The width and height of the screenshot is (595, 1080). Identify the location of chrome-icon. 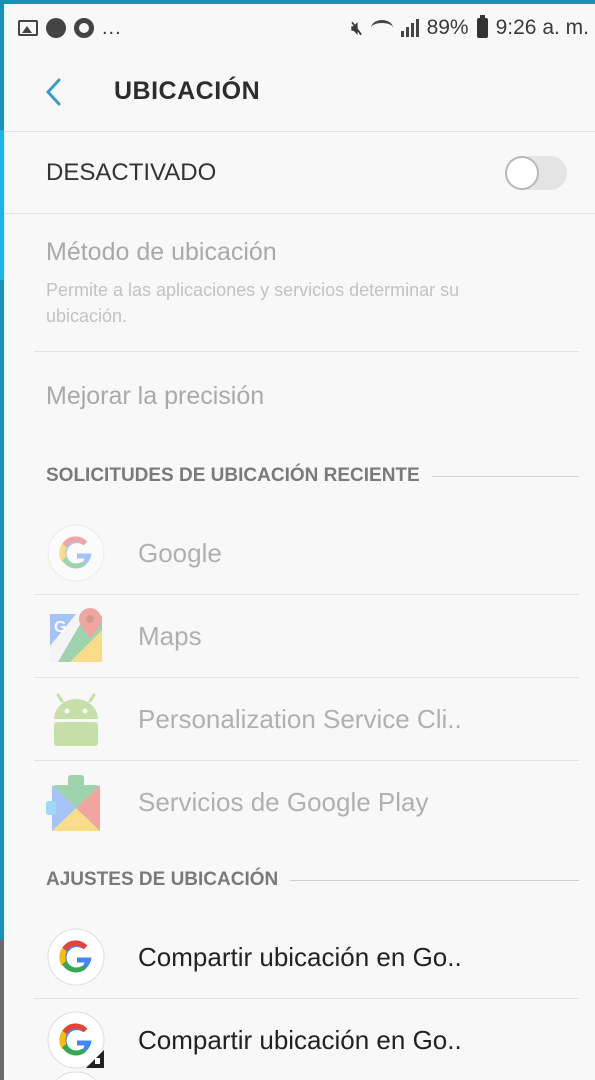
(84, 28).